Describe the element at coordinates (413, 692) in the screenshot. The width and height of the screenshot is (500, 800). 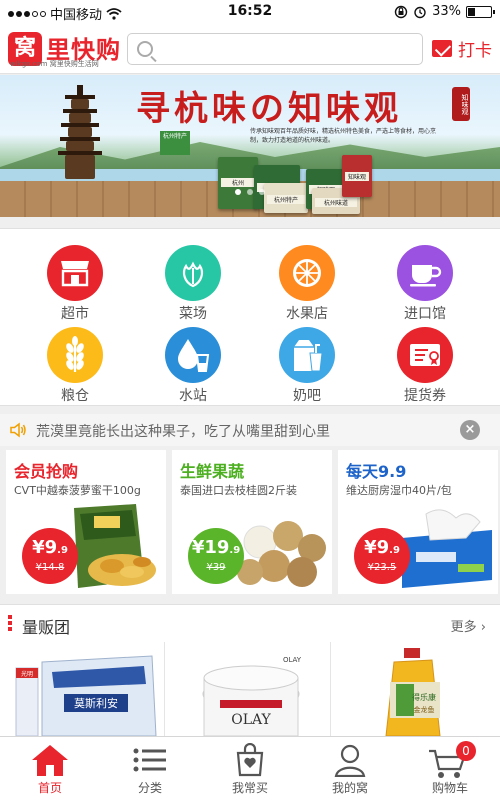
I see `cooking-oil-image: 得乐康 金龙鱼` at that location.